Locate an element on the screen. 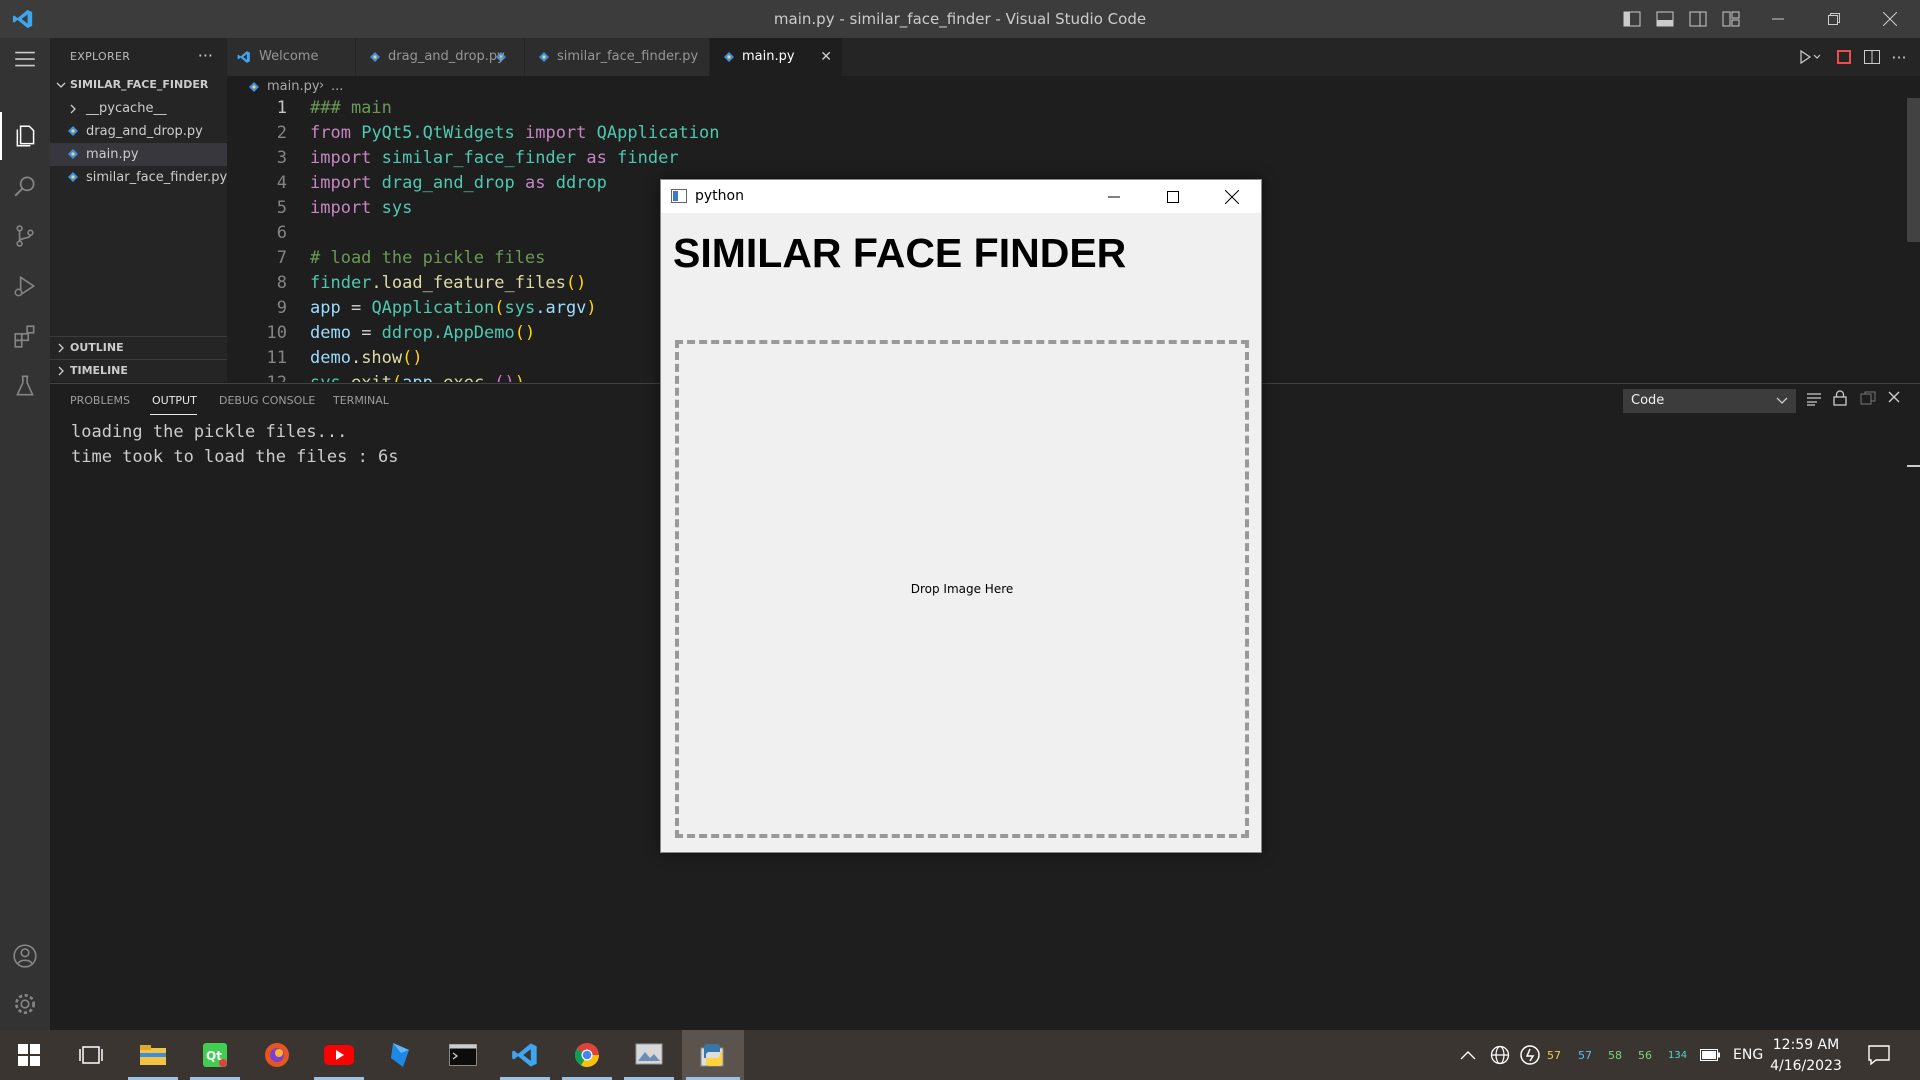 This screenshot has width=1920, height=1080. tree-item-drag-and-drop: drag_and_drop.py is located at coordinates (138, 131).